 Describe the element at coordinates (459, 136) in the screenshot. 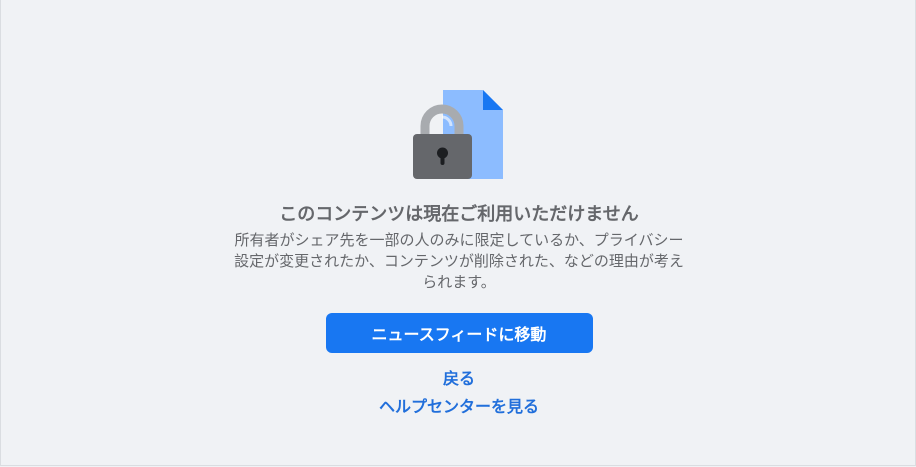

I see `locked-document-icon` at that location.